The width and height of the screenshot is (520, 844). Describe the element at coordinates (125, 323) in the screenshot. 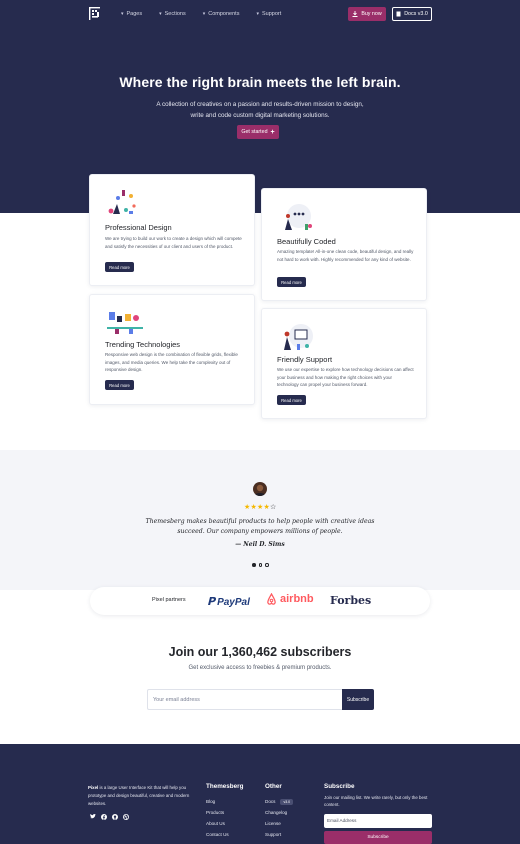

I see `technology-illustration-icon` at that location.